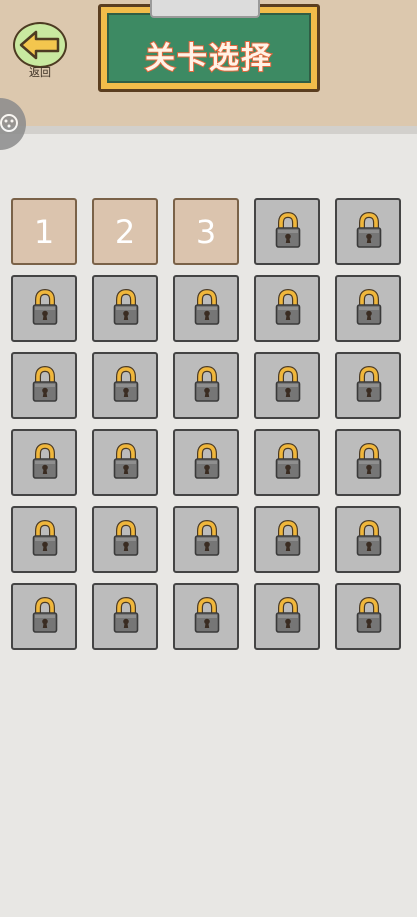  What do you see at coordinates (208, 58) in the screenshot?
I see `page-title: 关卡选择` at bounding box center [208, 58].